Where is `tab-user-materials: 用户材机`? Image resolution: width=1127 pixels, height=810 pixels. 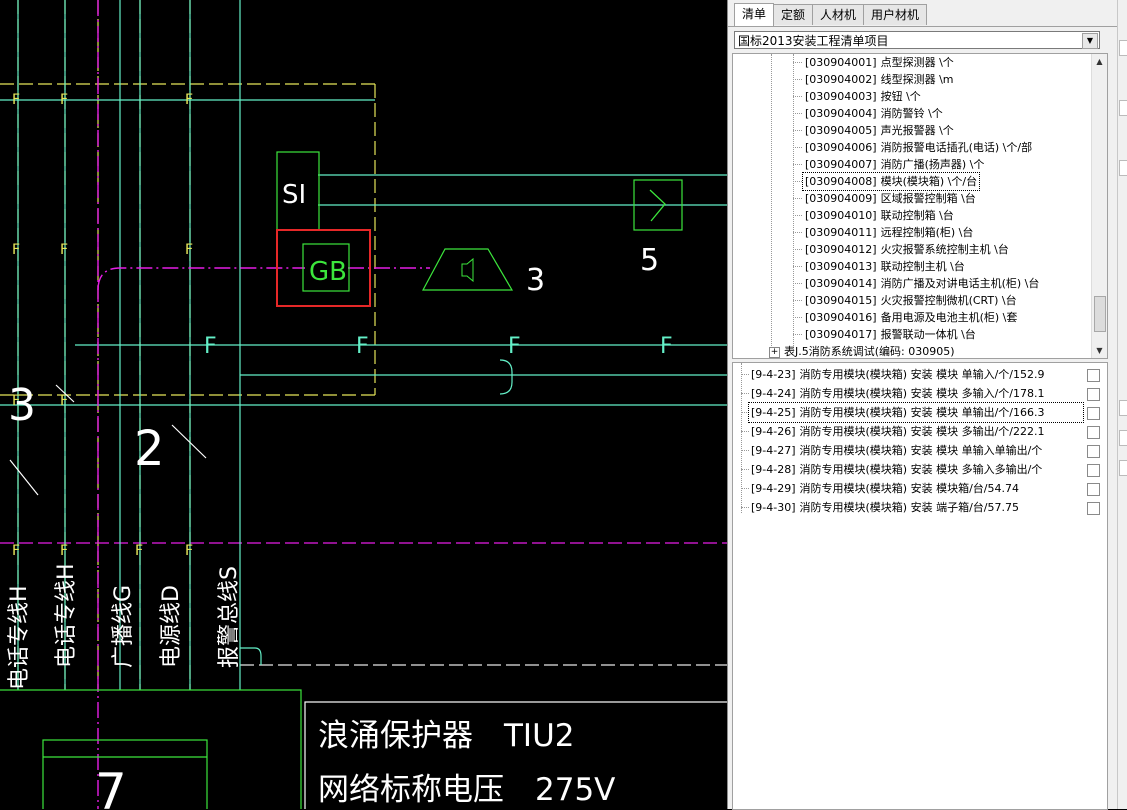
tab-user-materials: 用户材机 is located at coordinates (895, 14).